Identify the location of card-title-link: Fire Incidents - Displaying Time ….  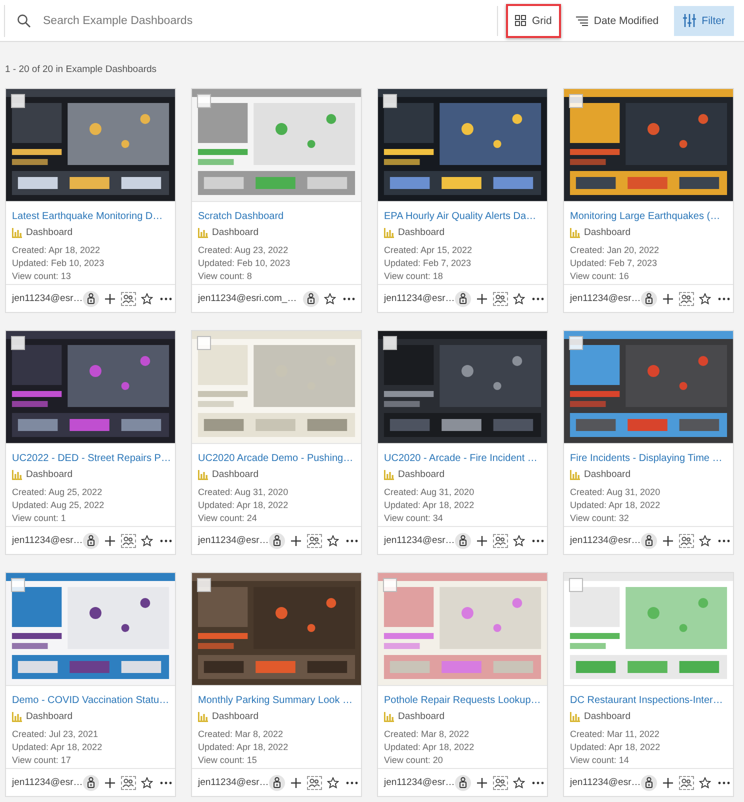
(649, 458).